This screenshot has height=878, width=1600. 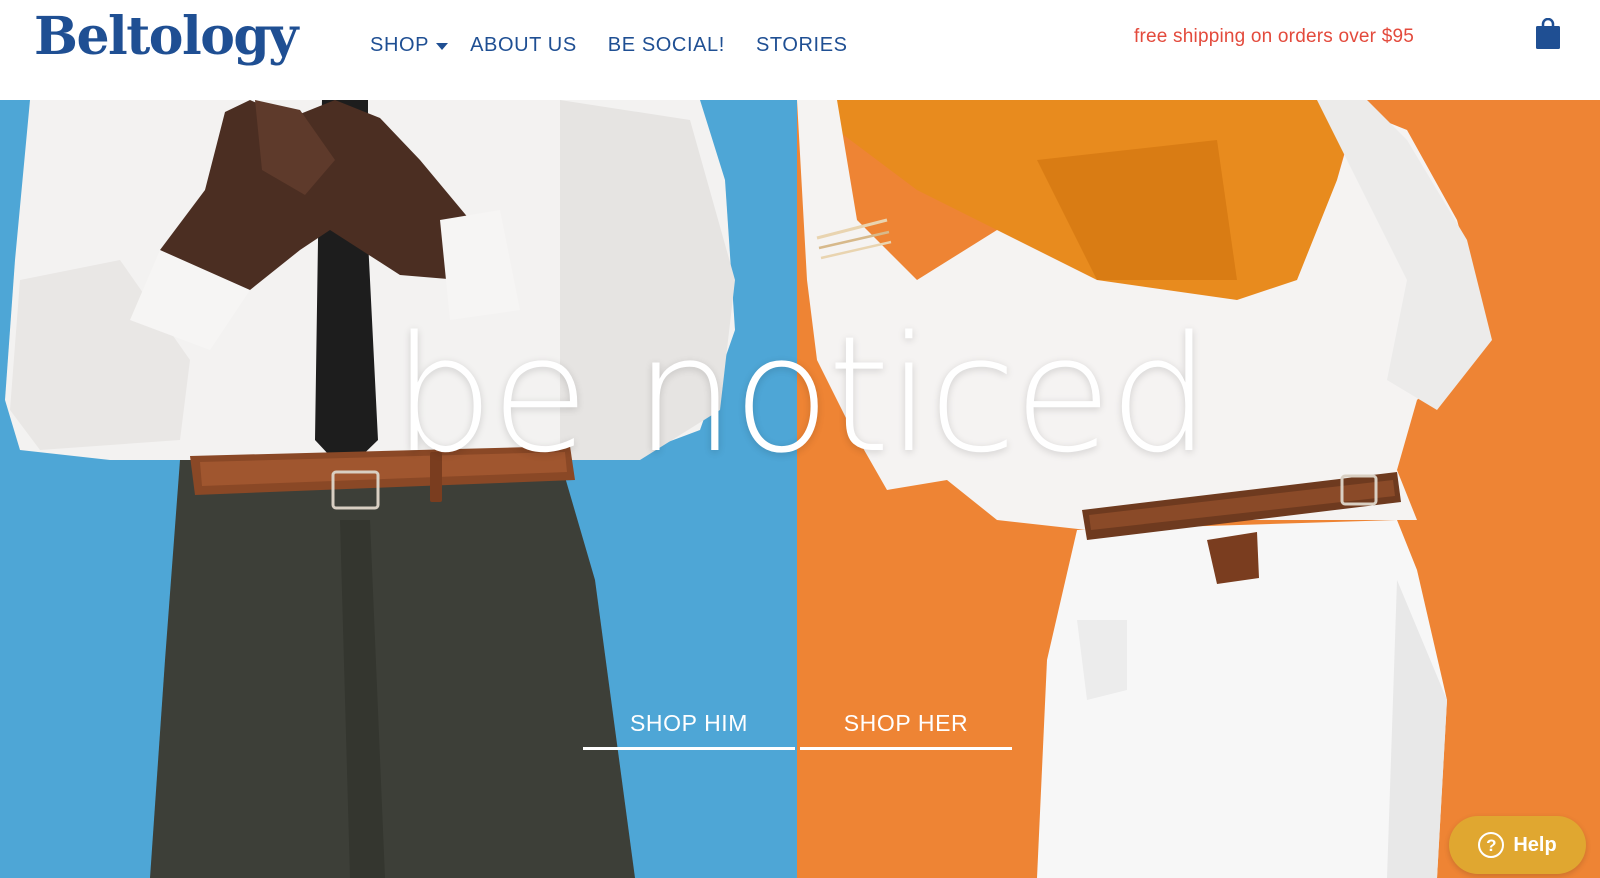 What do you see at coordinates (801, 394) in the screenshot?
I see `hero-tagline: be noticed` at bounding box center [801, 394].